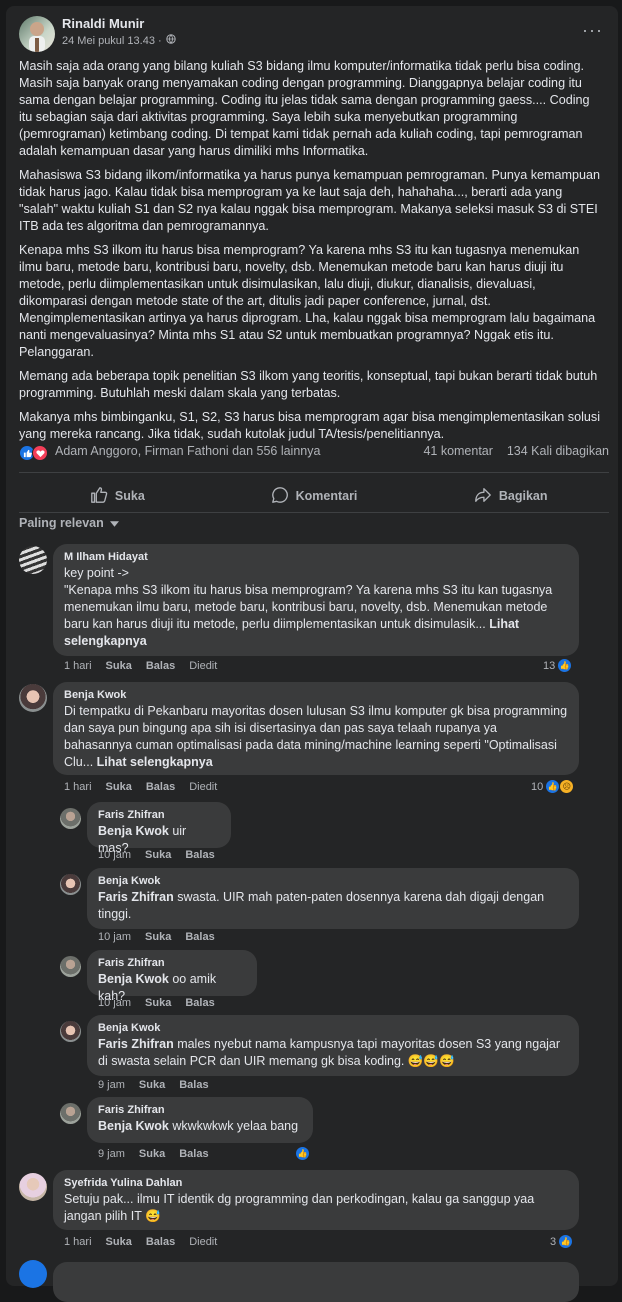 The height and width of the screenshot is (1302, 622). Describe the element at coordinates (523, 496) in the screenshot. I see `share-label: Bagikan` at that location.